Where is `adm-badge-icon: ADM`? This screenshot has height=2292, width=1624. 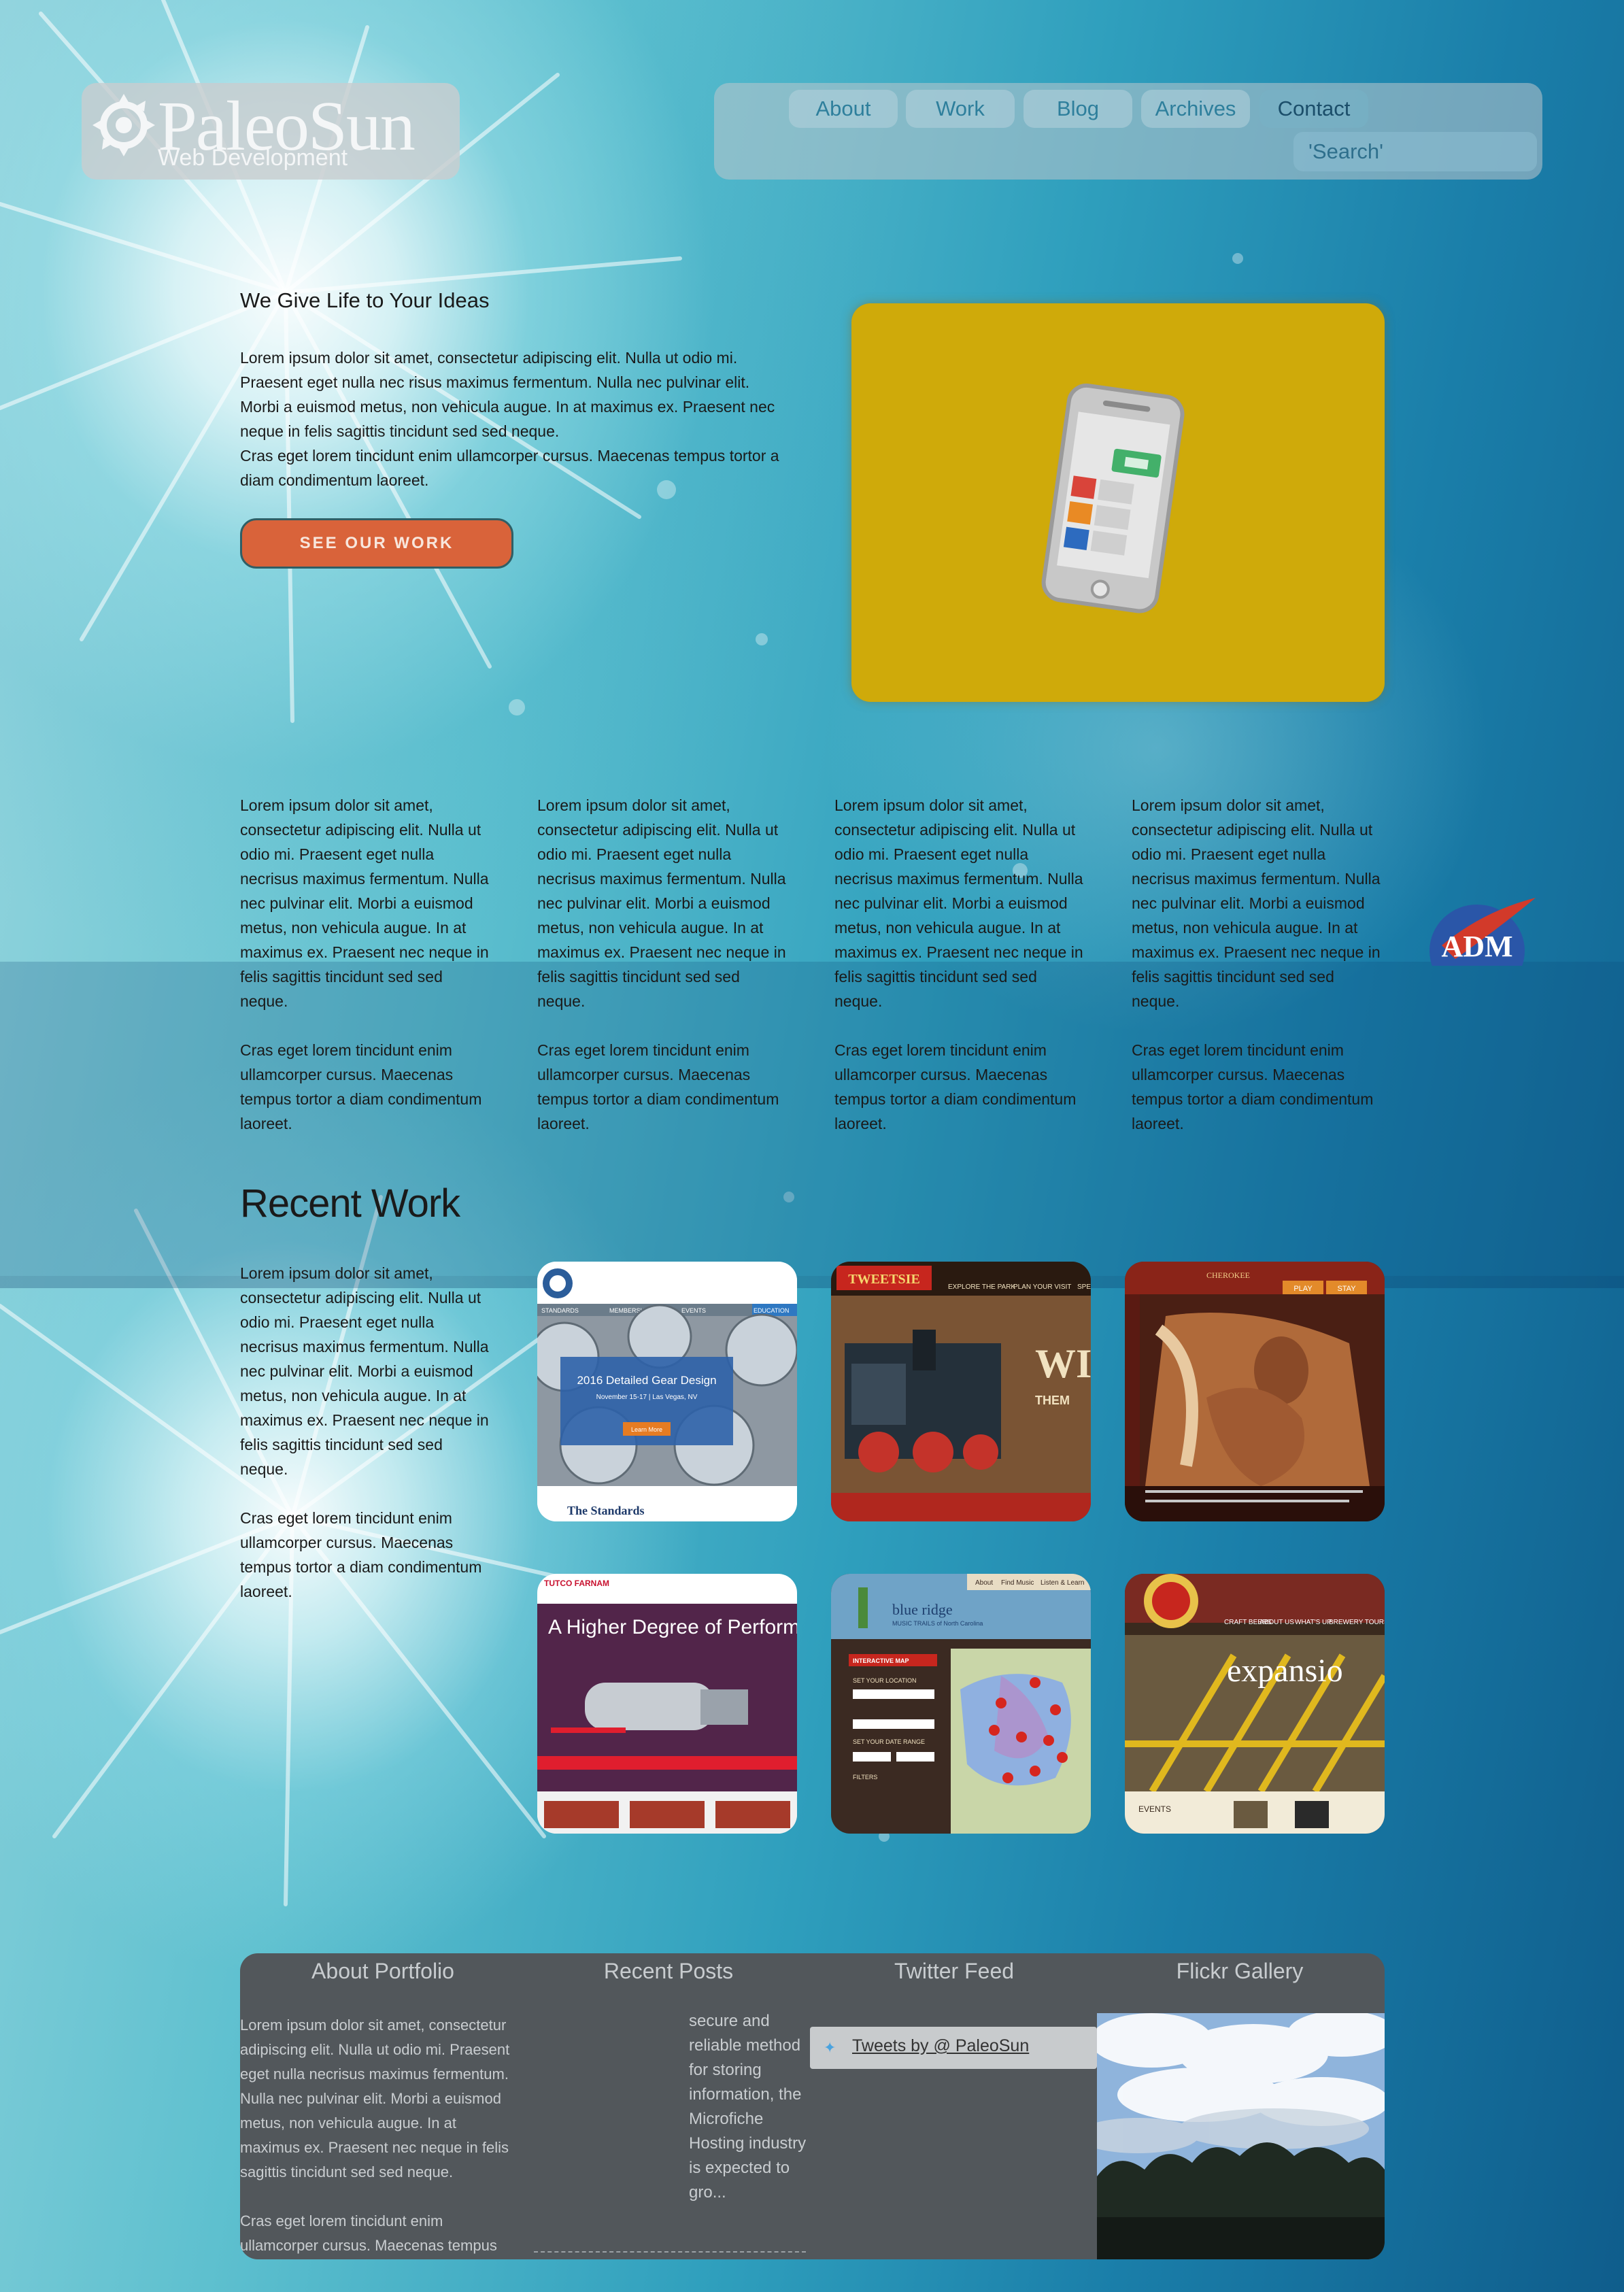
adm-badge-icon: ADM is located at coordinates (1483, 932).